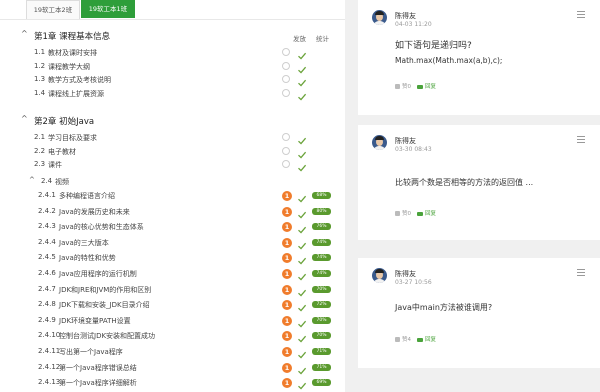 This screenshot has height=392, width=600. I want to click on outline-item: 2.4.8 JDK下载和安装_JDK目录介绍 1 72%, so click(172, 305).